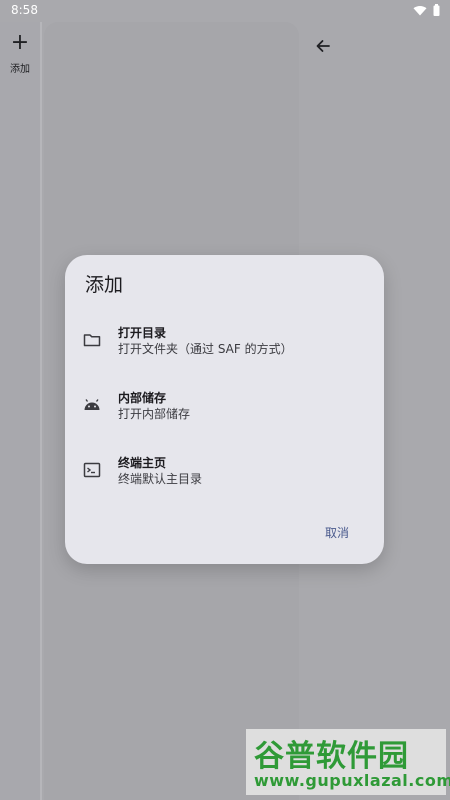 This screenshot has width=450, height=800. Describe the element at coordinates (20, 42) in the screenshot. I see `plus-icon: +` at that location.